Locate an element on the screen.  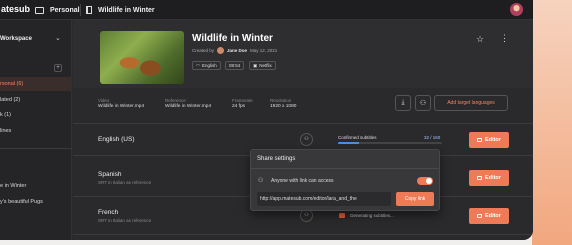
sidebar-item-pugs: y's beautiful Pugs is located at coordinates (21, 202).